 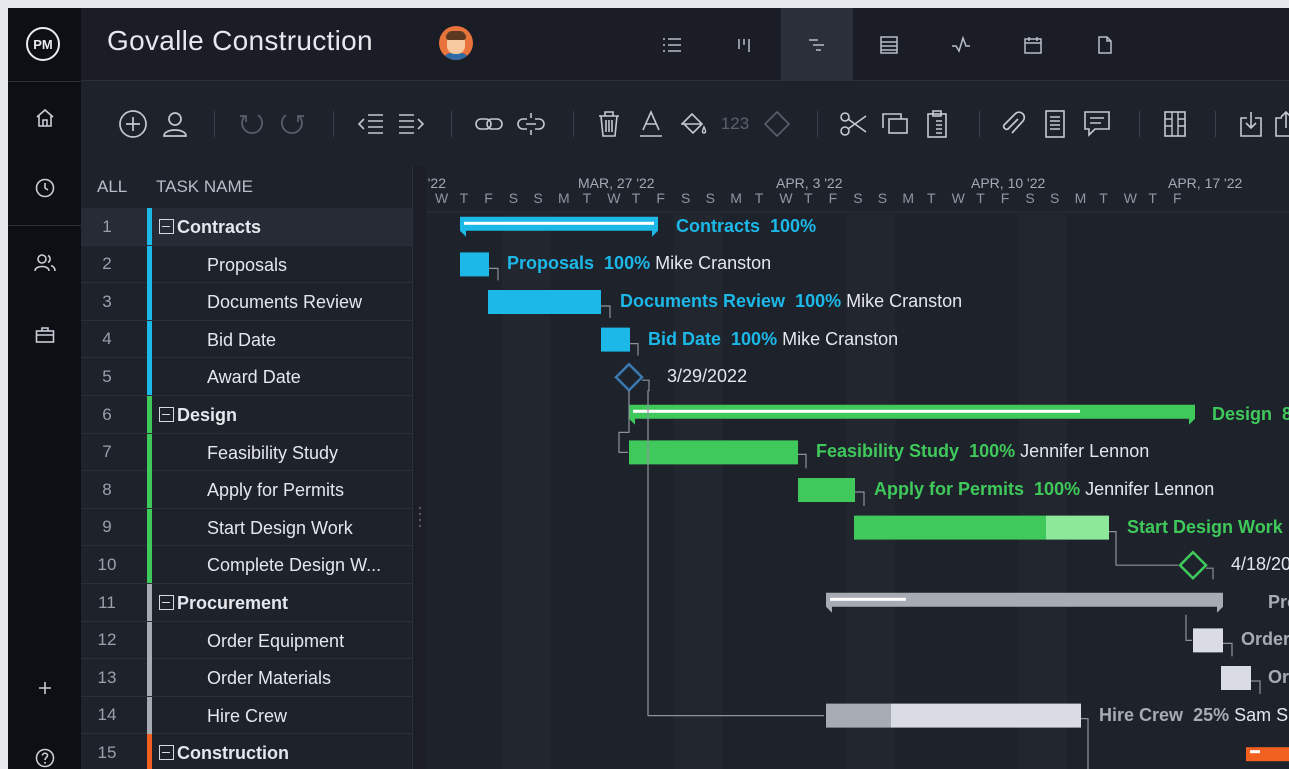 I want to click on fill-color-icon, so click(x=693, y=123).